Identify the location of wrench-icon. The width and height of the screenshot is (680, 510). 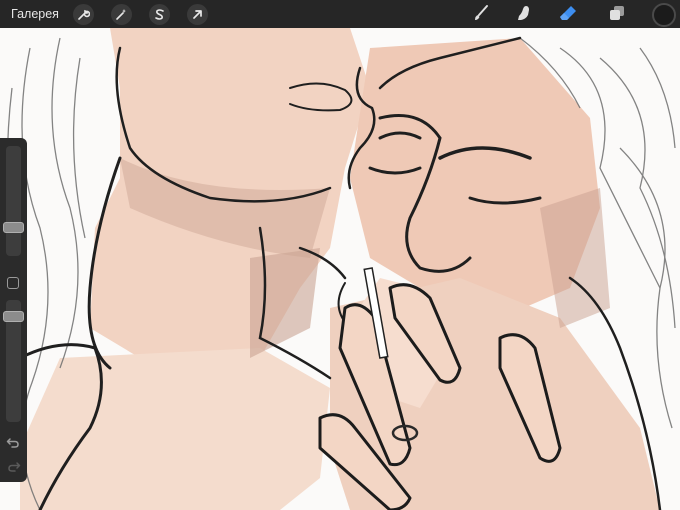
(83, 14).